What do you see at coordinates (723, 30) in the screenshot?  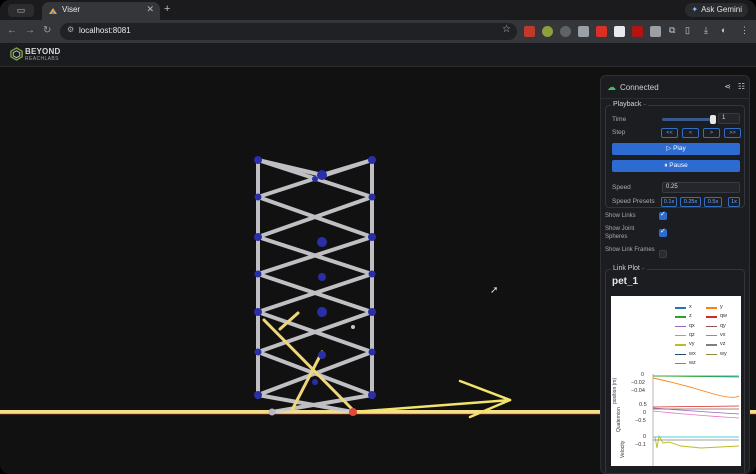 I see `profile-icon: ◐` at bounding box center [723, 30].